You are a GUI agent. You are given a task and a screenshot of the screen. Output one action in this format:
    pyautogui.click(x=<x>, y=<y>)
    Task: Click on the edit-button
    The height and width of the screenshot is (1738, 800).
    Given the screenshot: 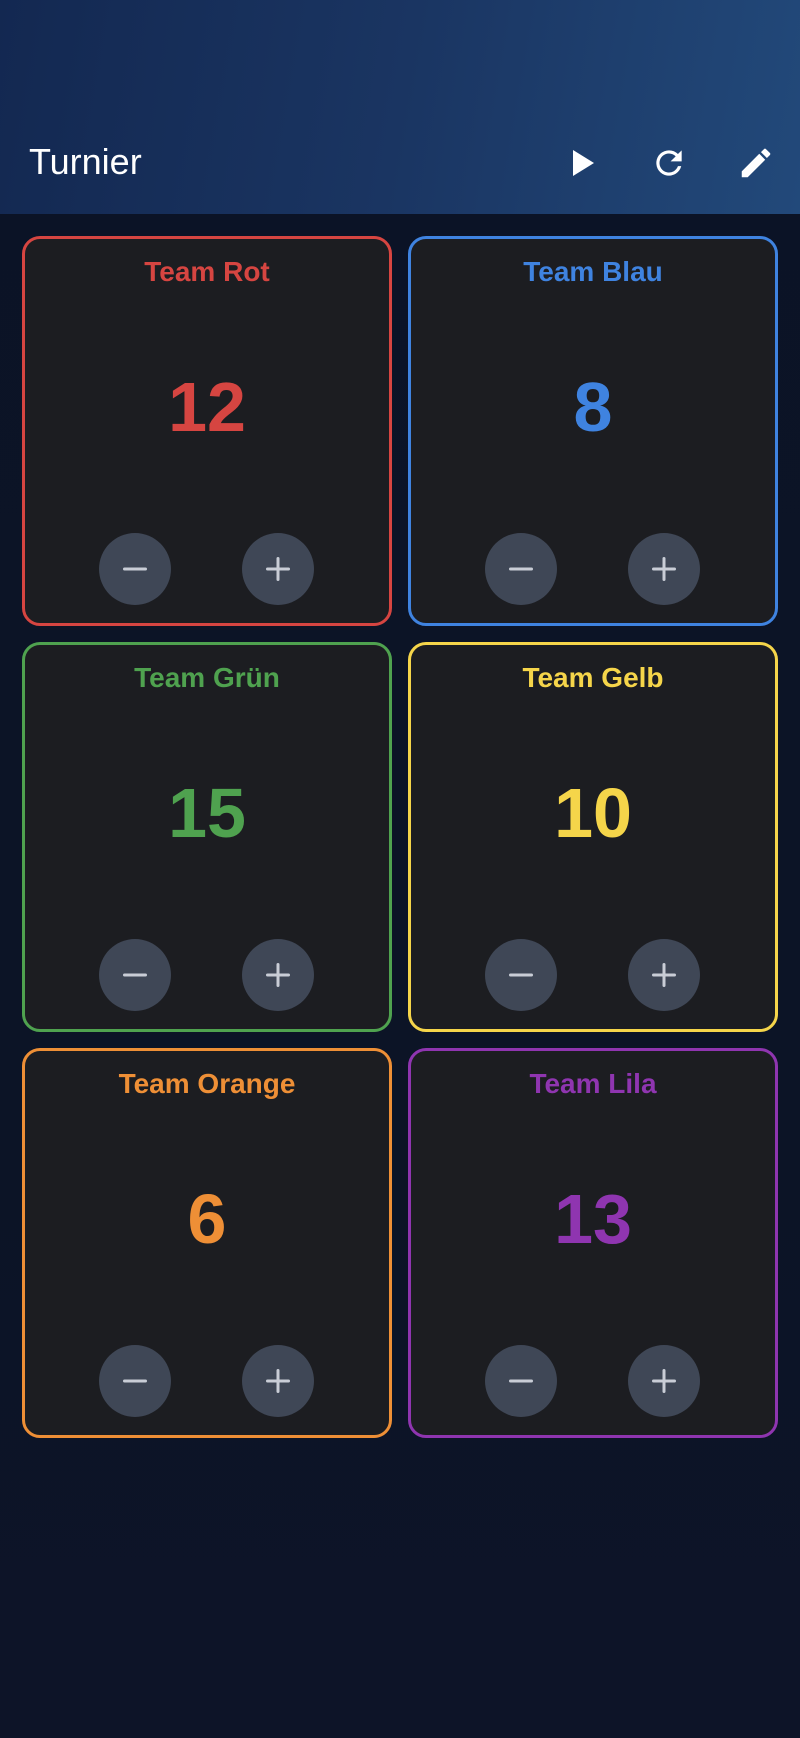 What is the action you would take?
    pyautogui.click(x=756, y=163)
    